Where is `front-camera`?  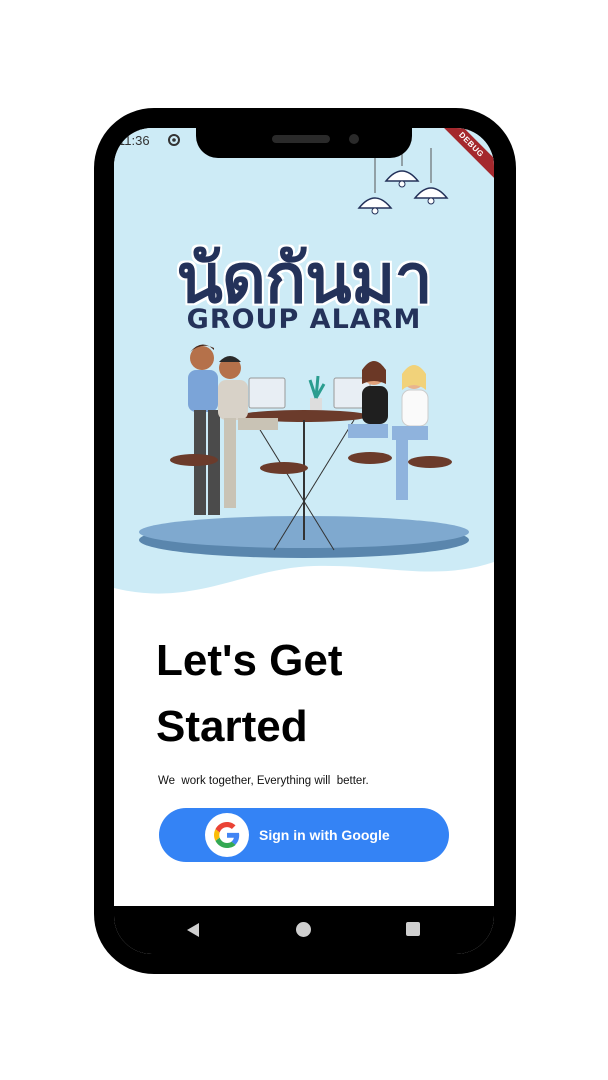 front-camera is located at coordinates (354, 139).